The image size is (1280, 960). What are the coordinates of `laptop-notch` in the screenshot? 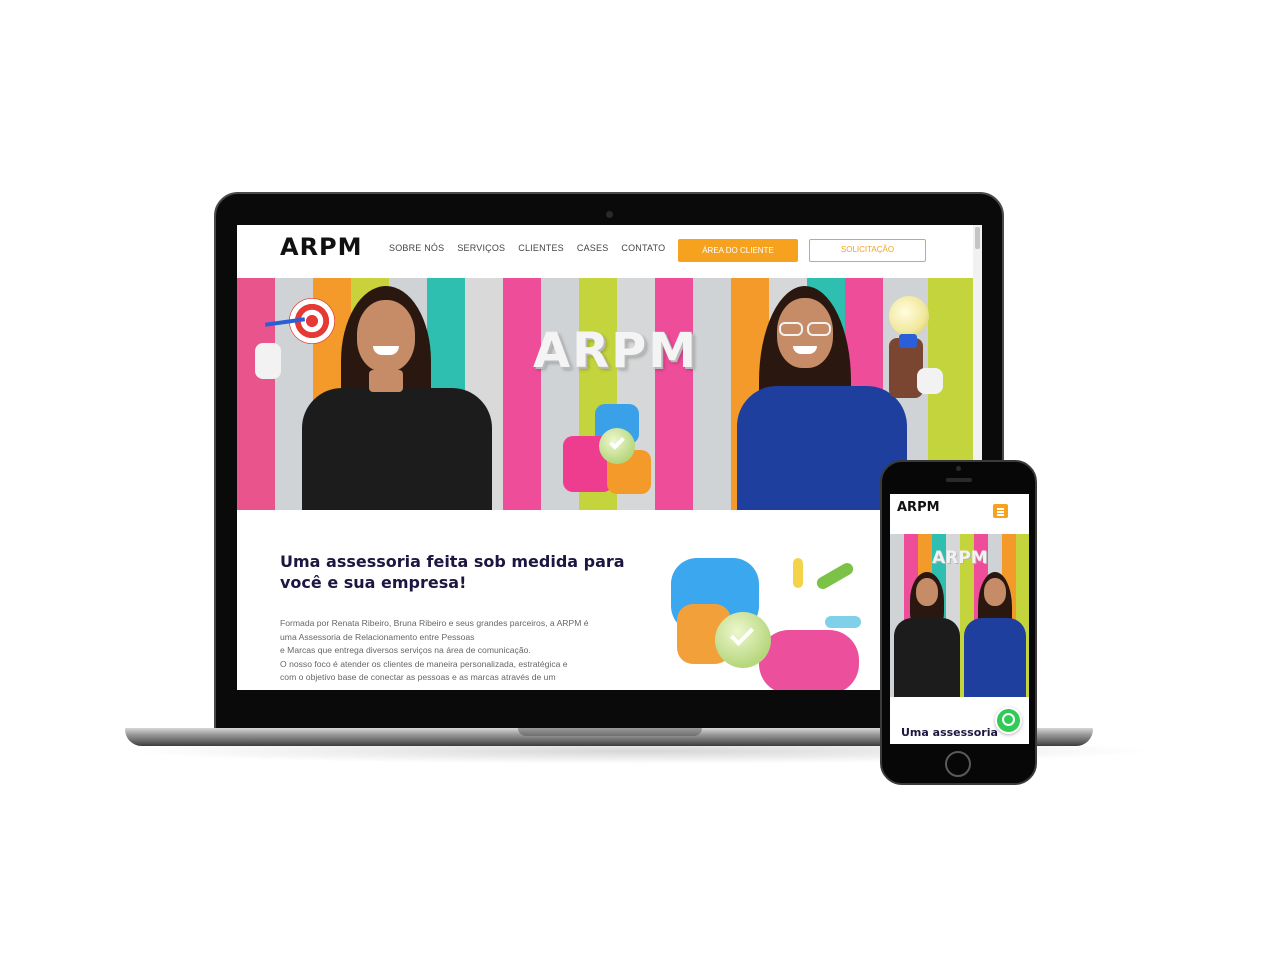 It's located at (610, 732).